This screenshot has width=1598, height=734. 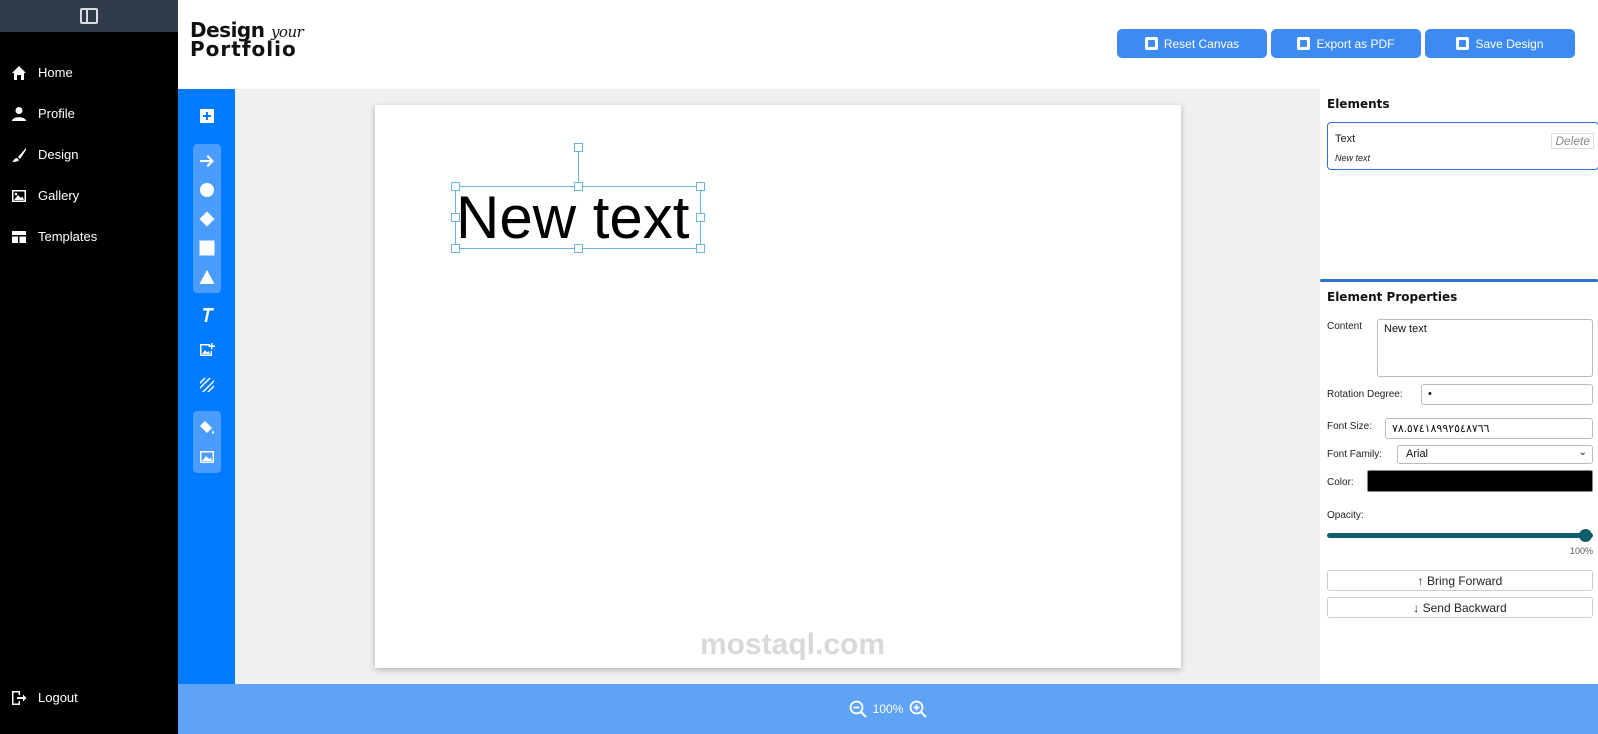 What do you see at coordinates (89, 72) in the screenshot?
I see `sidebar-item-home: Home` at bounding box center [89, 72].